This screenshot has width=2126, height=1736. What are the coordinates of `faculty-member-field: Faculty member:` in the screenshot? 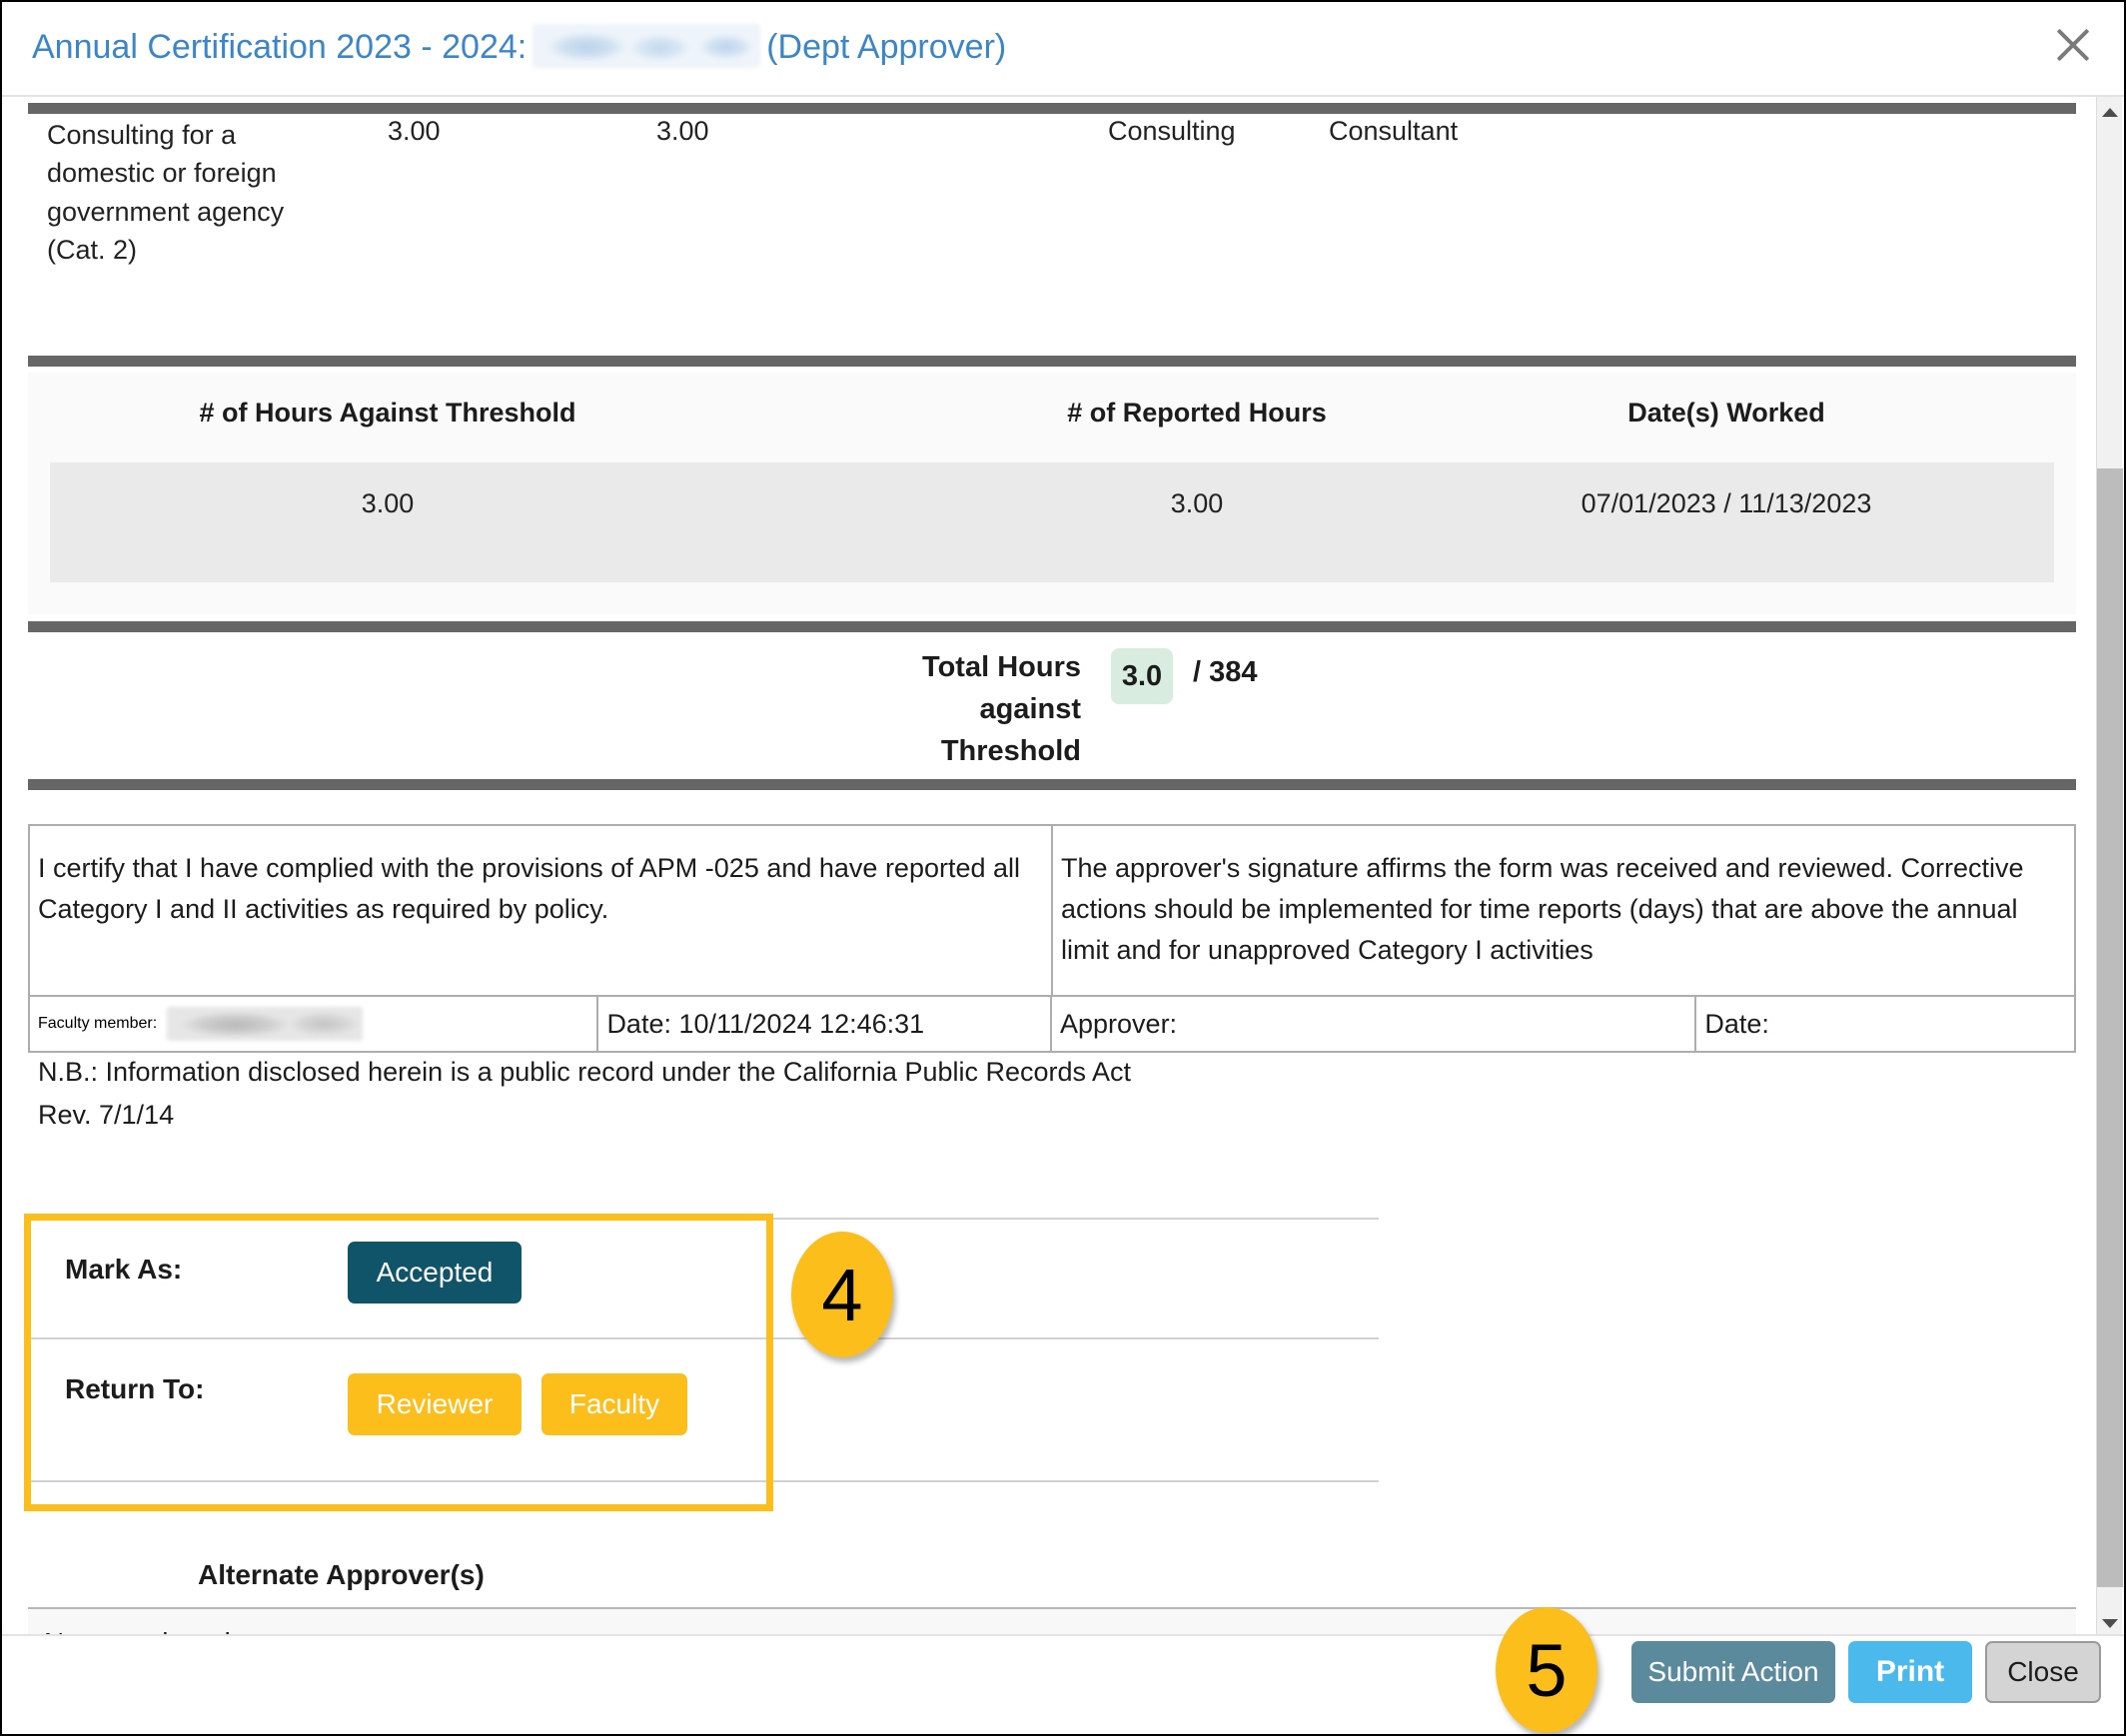 It's located at (314, 1024).